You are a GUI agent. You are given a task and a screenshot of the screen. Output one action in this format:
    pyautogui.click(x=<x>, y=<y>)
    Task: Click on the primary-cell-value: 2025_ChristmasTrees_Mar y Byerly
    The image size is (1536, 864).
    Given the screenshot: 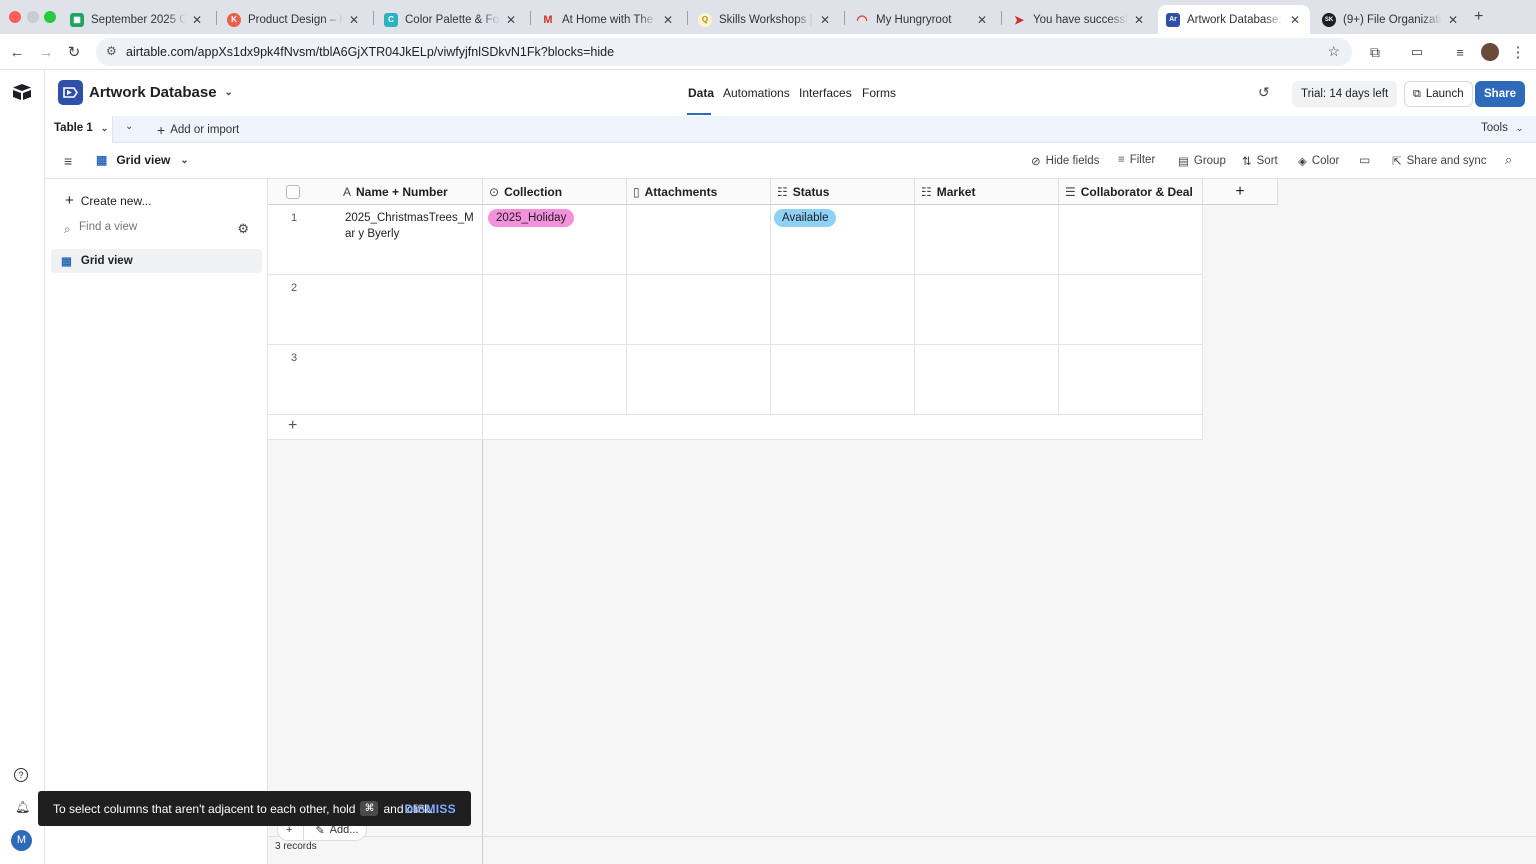 What is the action you would take?
    pyautogui.click(x=412, y=226)
    